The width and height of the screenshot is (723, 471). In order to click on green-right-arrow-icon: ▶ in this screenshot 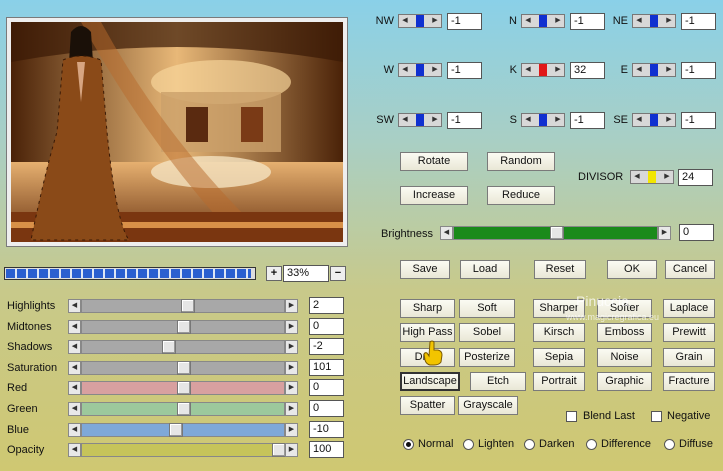, I will do `click(291, 409)`.